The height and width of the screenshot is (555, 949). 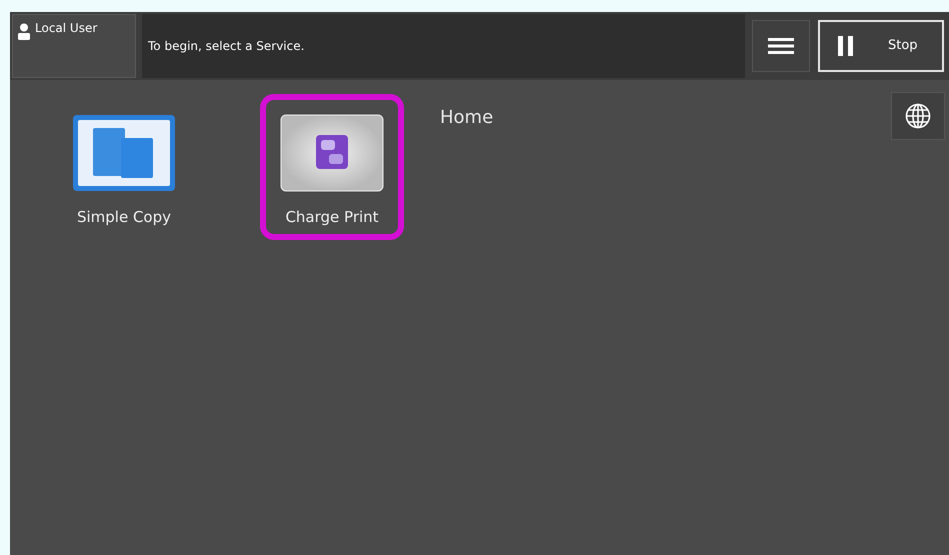 What do you see at coordinates (124, 153) in the screenshot?
I see `copy-app-icon` at bounding box center [124, 153].